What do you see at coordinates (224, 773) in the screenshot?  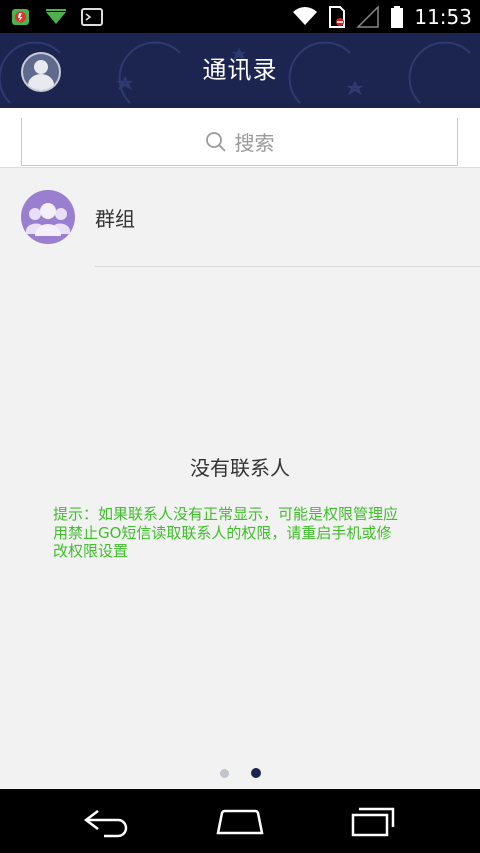 I see `page-dot-inactive` at bounding box center [224, 773].